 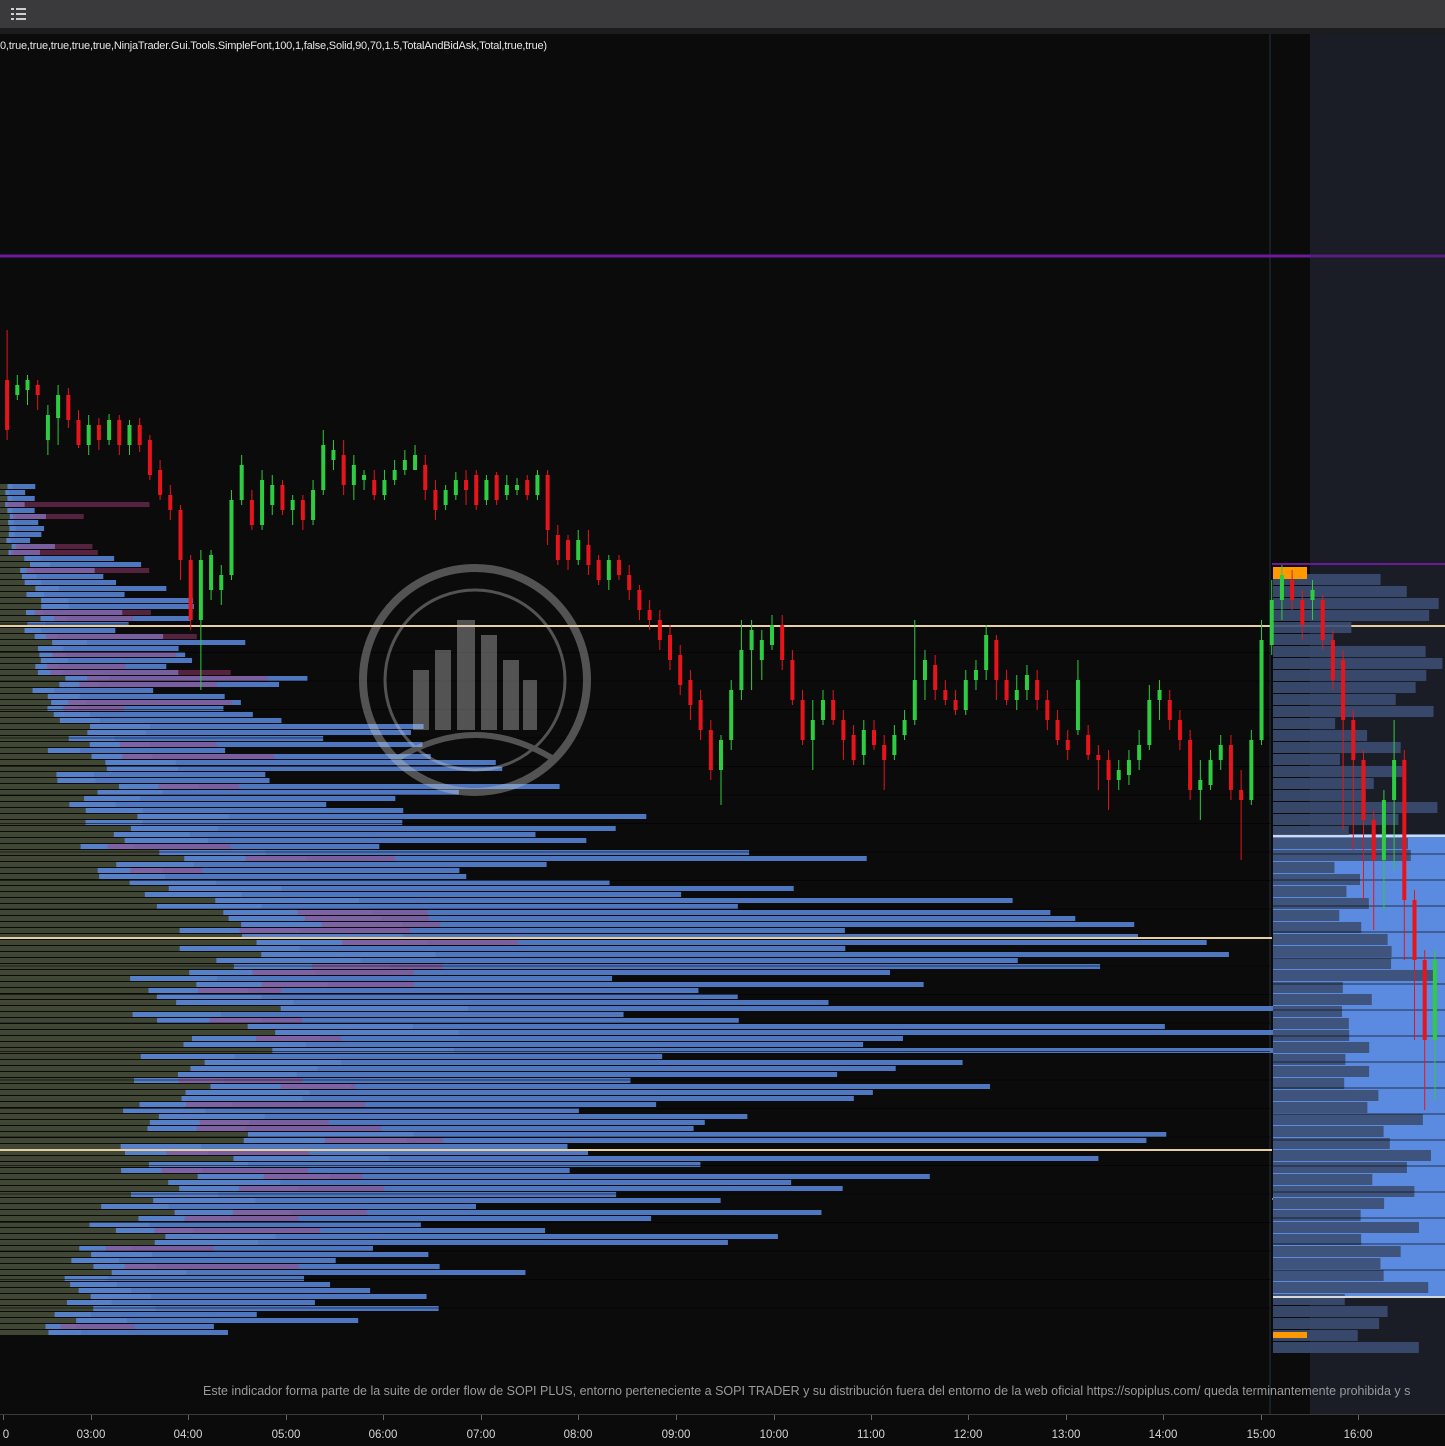 What do you see at coordinates (475, 680) in the screenshot?
I see `sopi-plus-watermark-logo` at bounding box center [475, 680].